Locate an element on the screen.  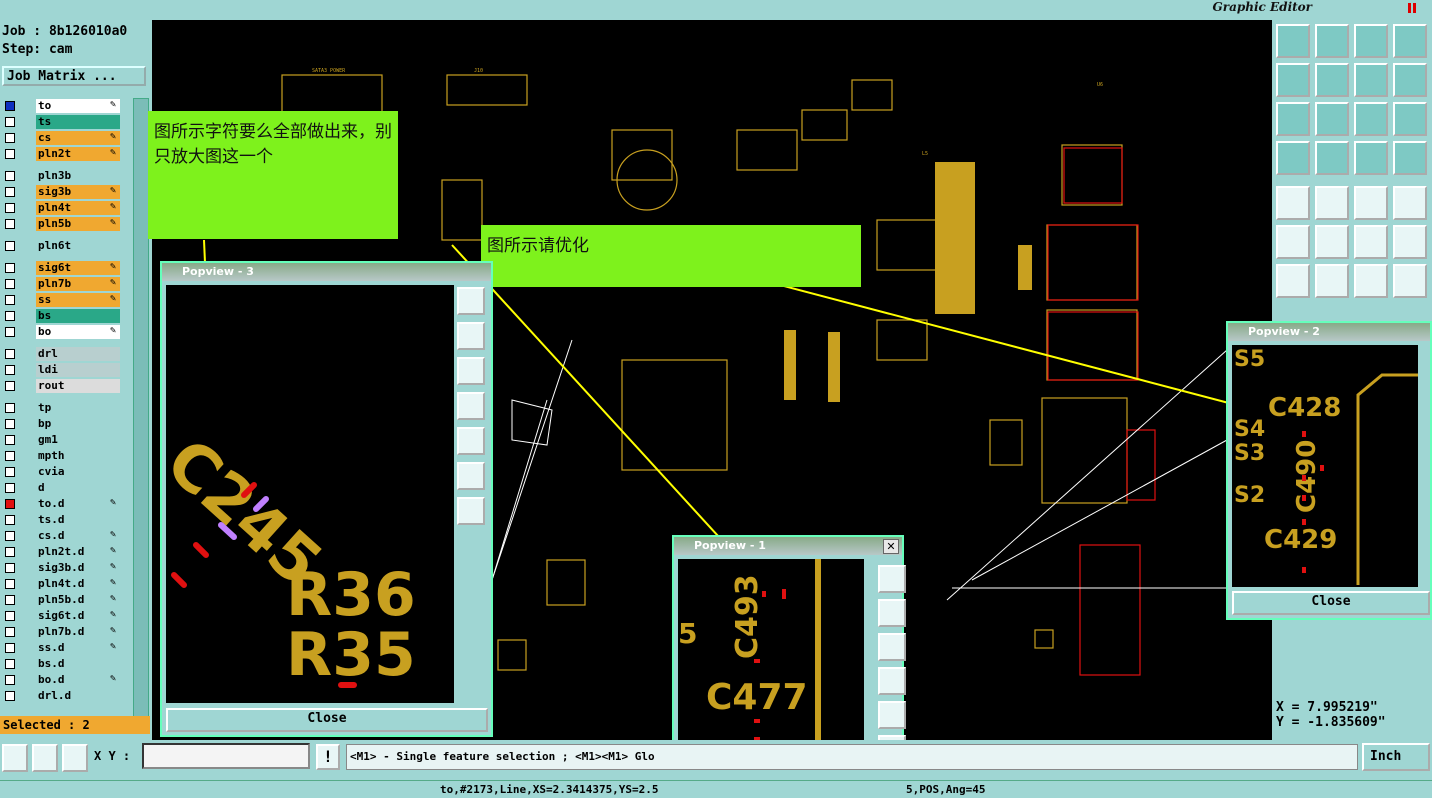
layer-scrollbar is located at coordinates (141, 409).